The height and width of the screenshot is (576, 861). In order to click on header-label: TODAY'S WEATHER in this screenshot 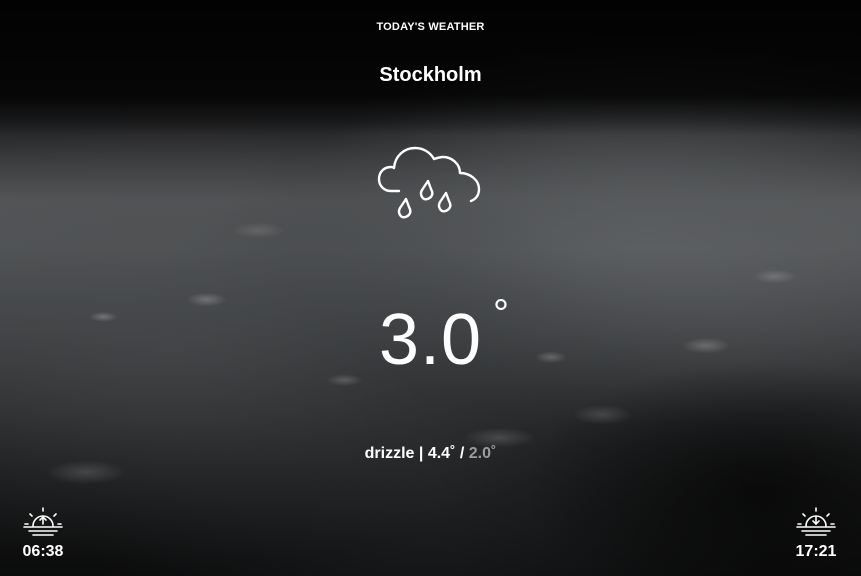, I will do `click(430, 27)`.